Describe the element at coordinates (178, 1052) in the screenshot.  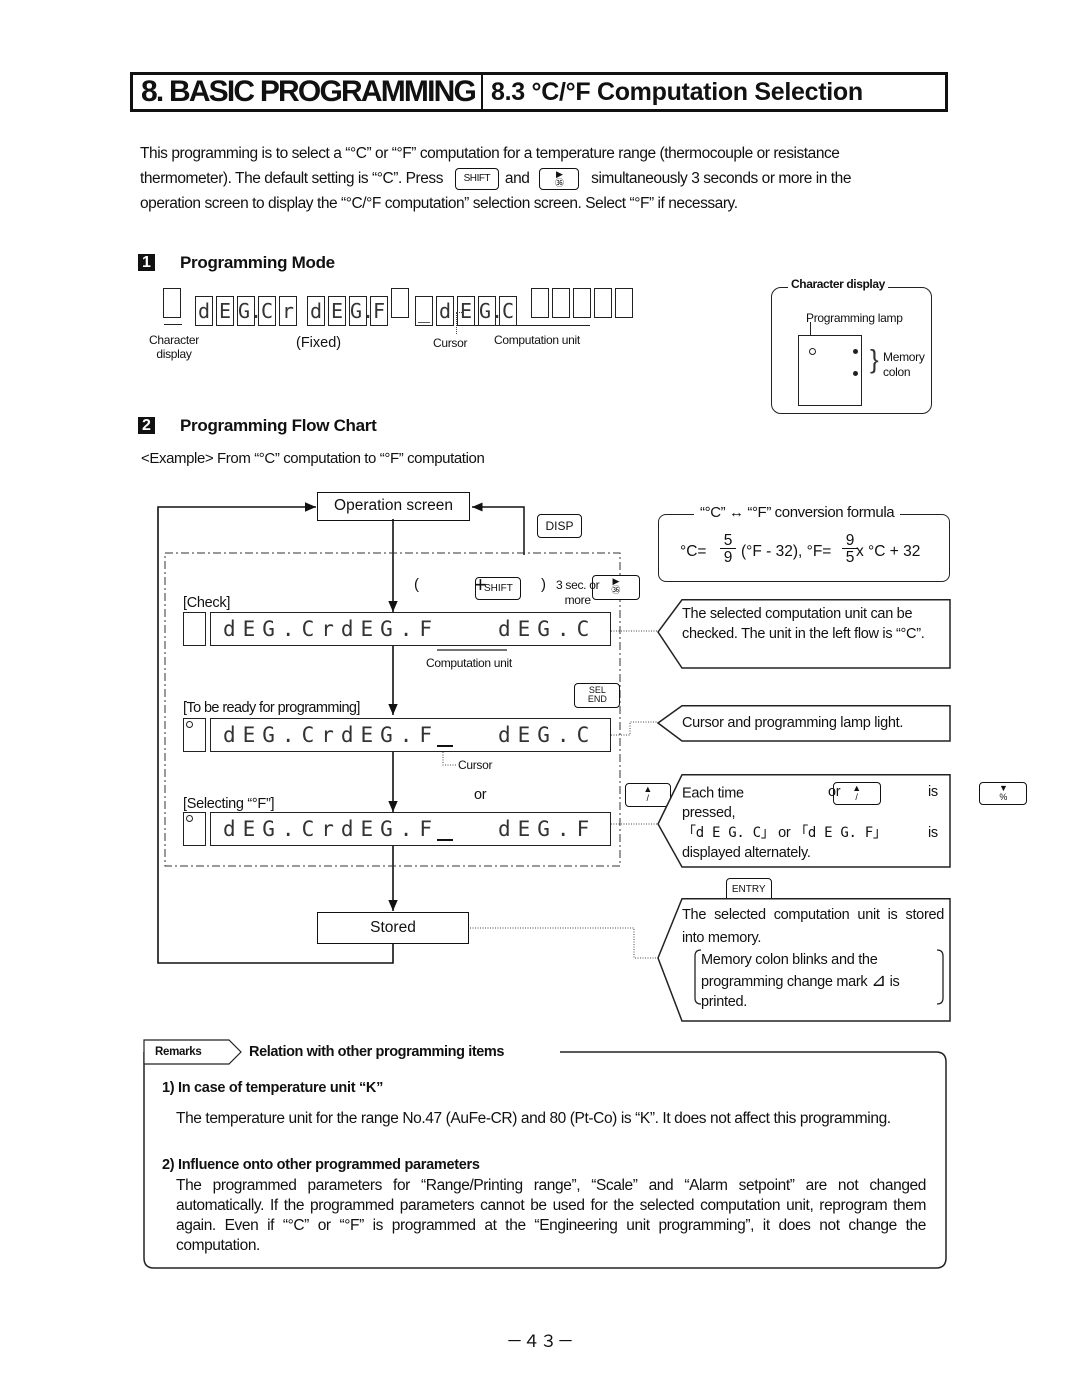
I see `remarks-tag: Remarks` at that location.